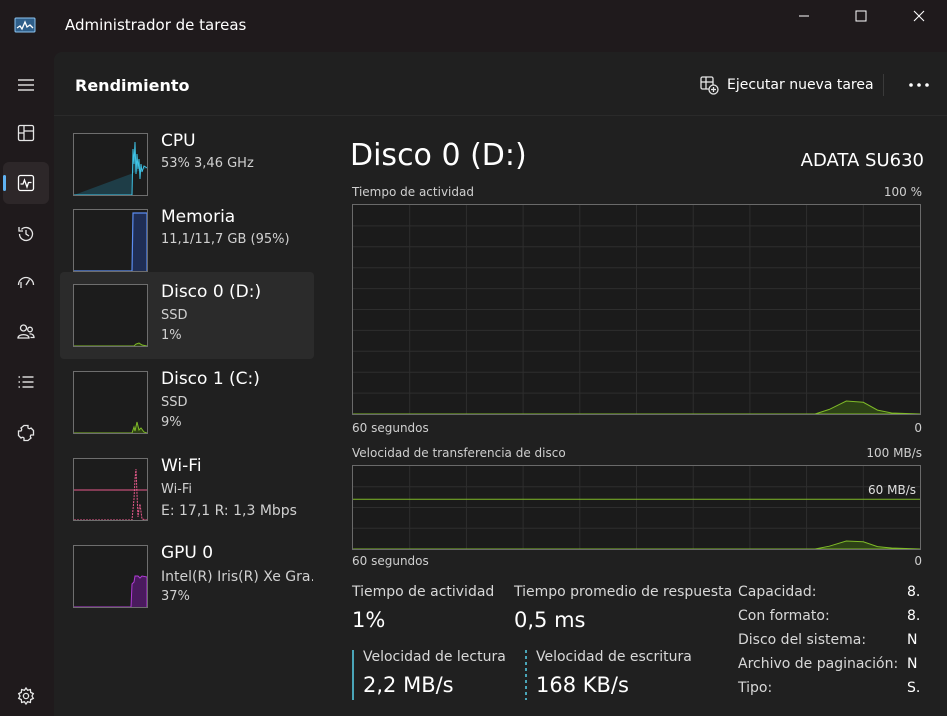 The width and height of the screenshot is (947, 716). What do you see at coordinates (500, 84) in the screenshot?
I see `page-header: Rendimiento Ejecutar nueva tarea` at bounding box center [500, 84].